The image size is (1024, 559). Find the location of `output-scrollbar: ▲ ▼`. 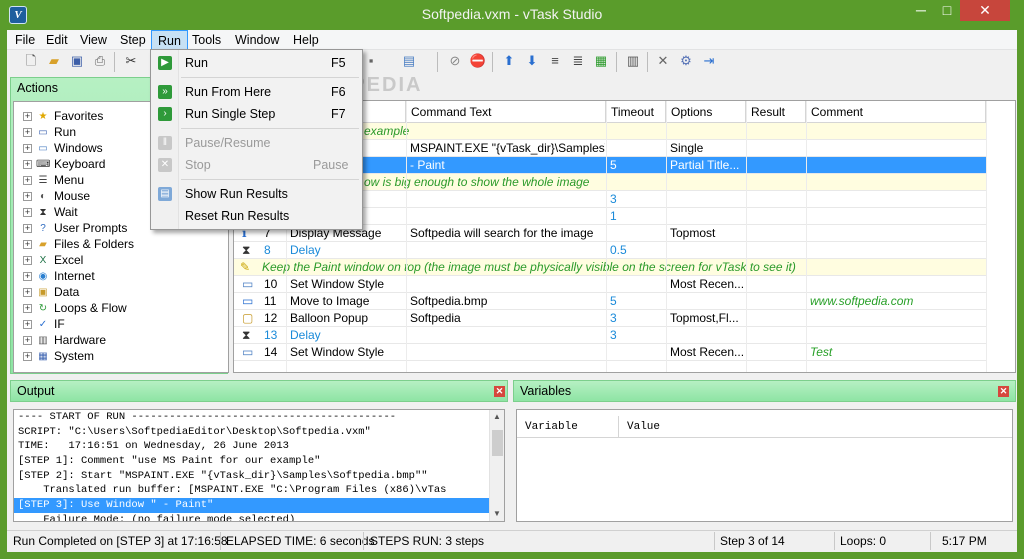

output-scrollbar: ▲ ▼ is located at coordinates (496, 465).